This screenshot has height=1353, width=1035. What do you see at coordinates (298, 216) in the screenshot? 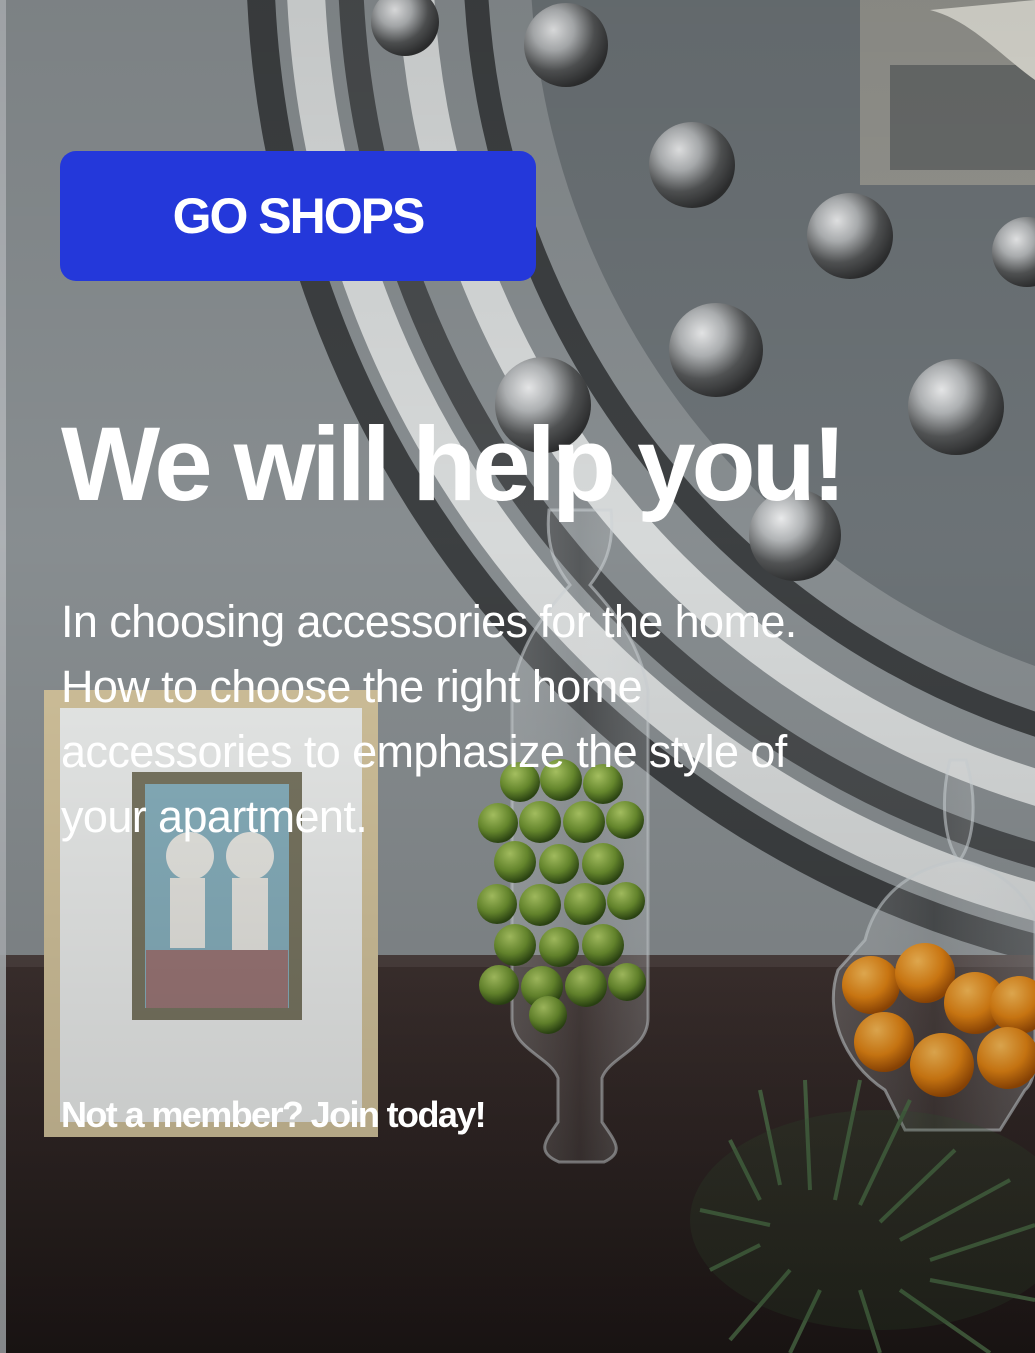
I see `go-shops-button: GO SHOPS` at bounding box center [298, 216].